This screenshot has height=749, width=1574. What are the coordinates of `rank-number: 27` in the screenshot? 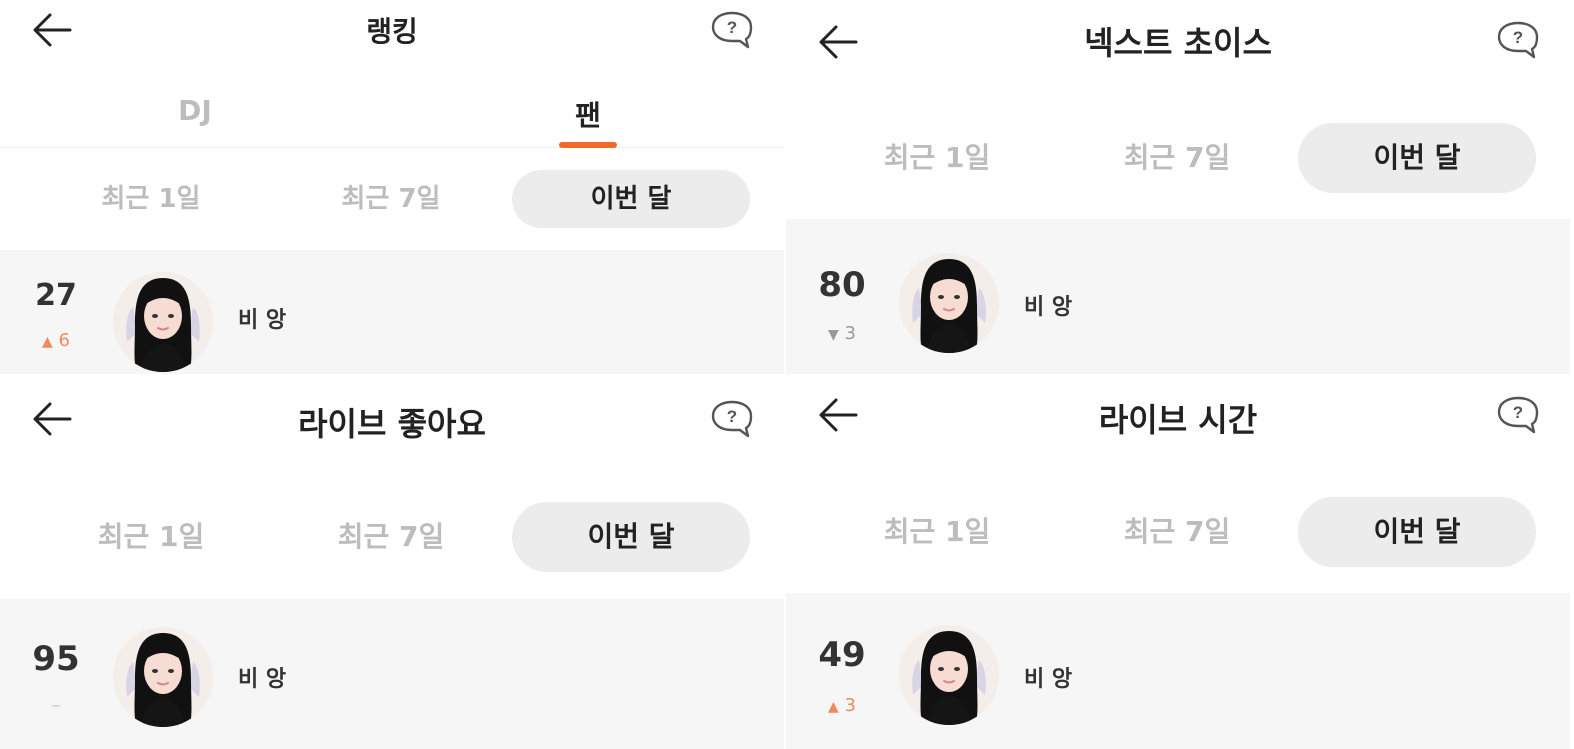 It's located at (56, 295).